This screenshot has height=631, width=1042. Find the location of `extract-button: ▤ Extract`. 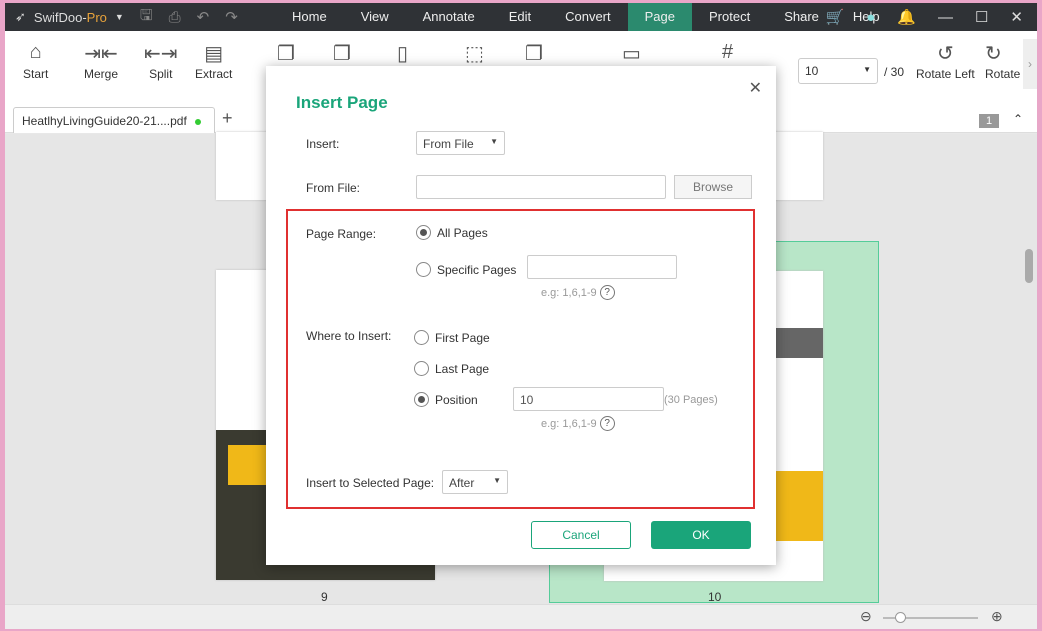

extract-button: ▤ Extract is located at coordinates (213, 61).